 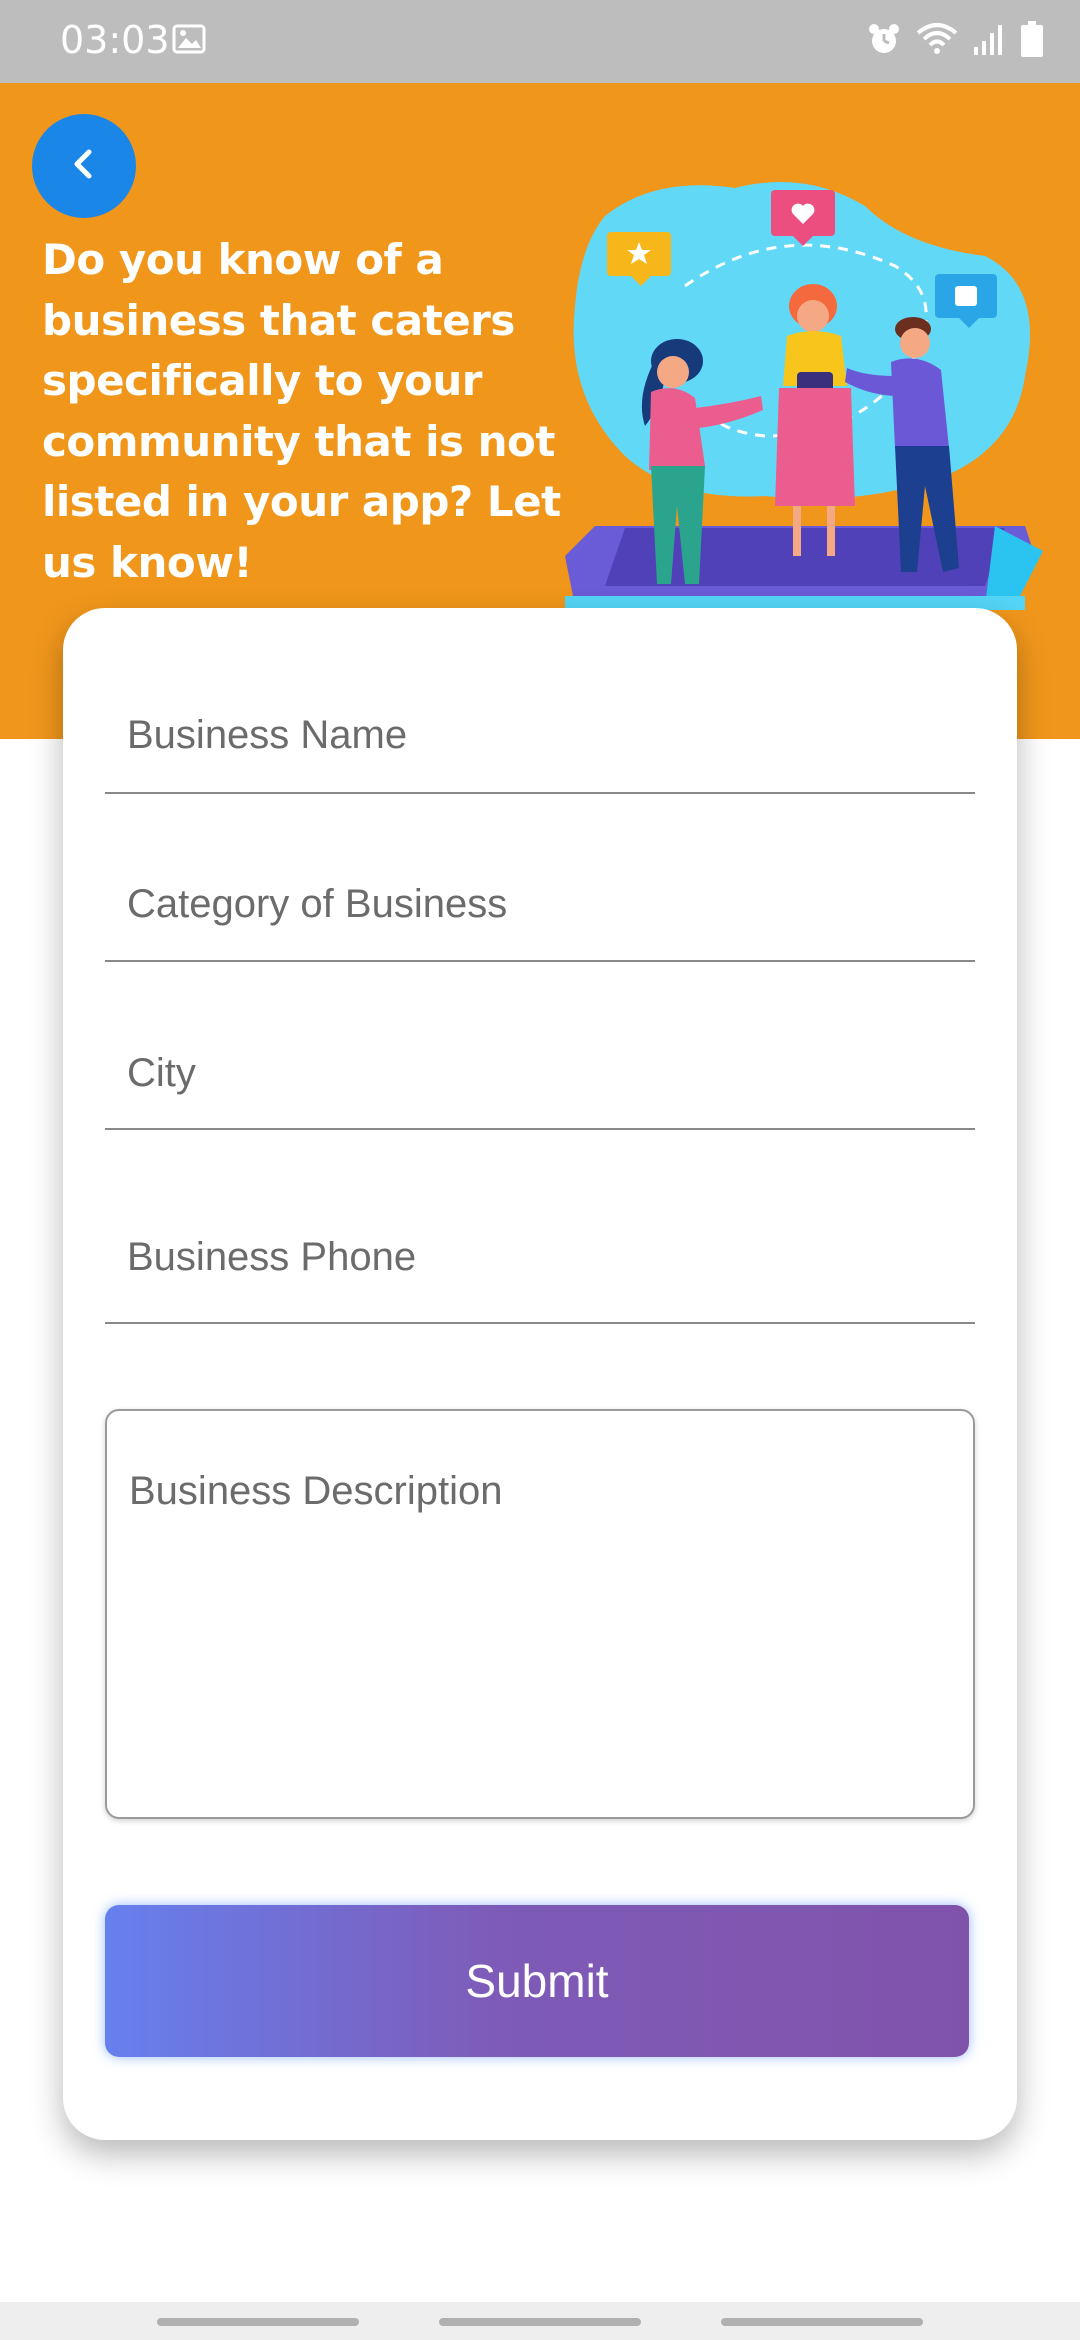 I want to click on nav-recents-handle, so click(x=258, y=2322).